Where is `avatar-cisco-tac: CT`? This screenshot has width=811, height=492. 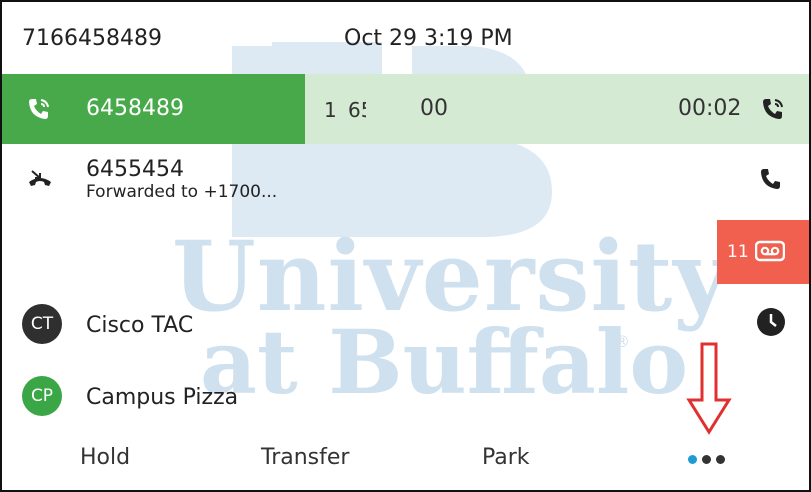 avatar-cisco-tac: CT is located at coordinates (42, 324).